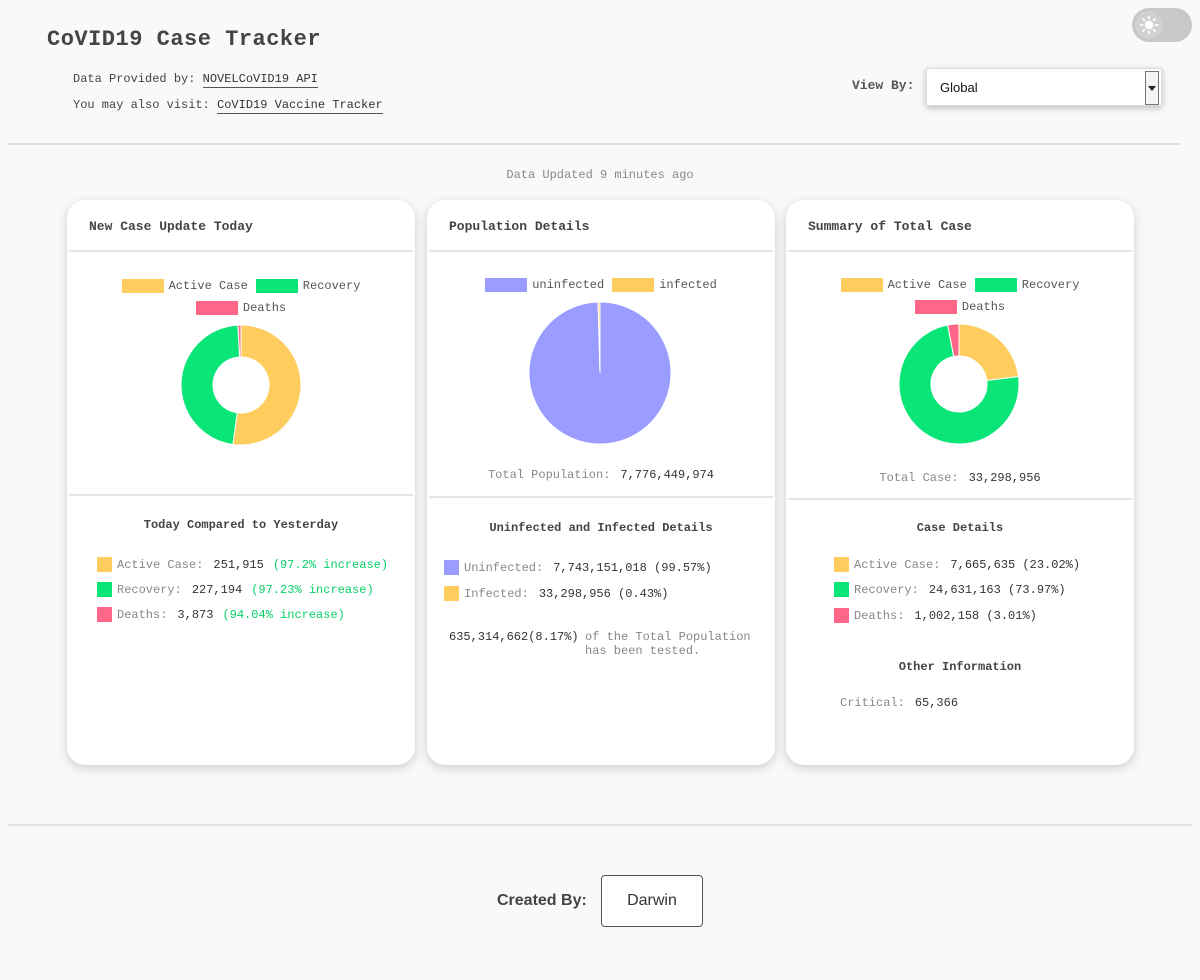  Describe the element at coordinates (141, 105) in the screenshot. I see `visit-label: You may also visit:` at that location.